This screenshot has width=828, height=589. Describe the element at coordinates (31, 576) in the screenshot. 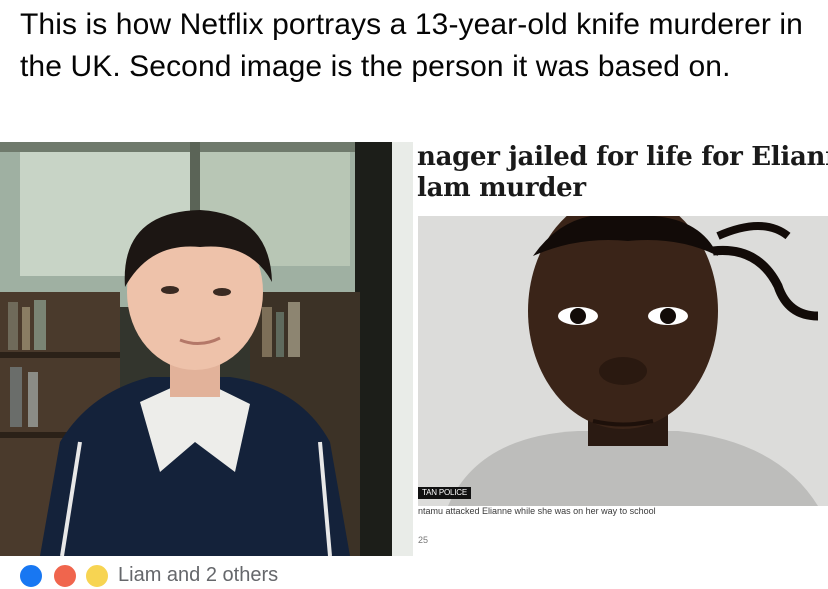

I see `like-icon` at that location.